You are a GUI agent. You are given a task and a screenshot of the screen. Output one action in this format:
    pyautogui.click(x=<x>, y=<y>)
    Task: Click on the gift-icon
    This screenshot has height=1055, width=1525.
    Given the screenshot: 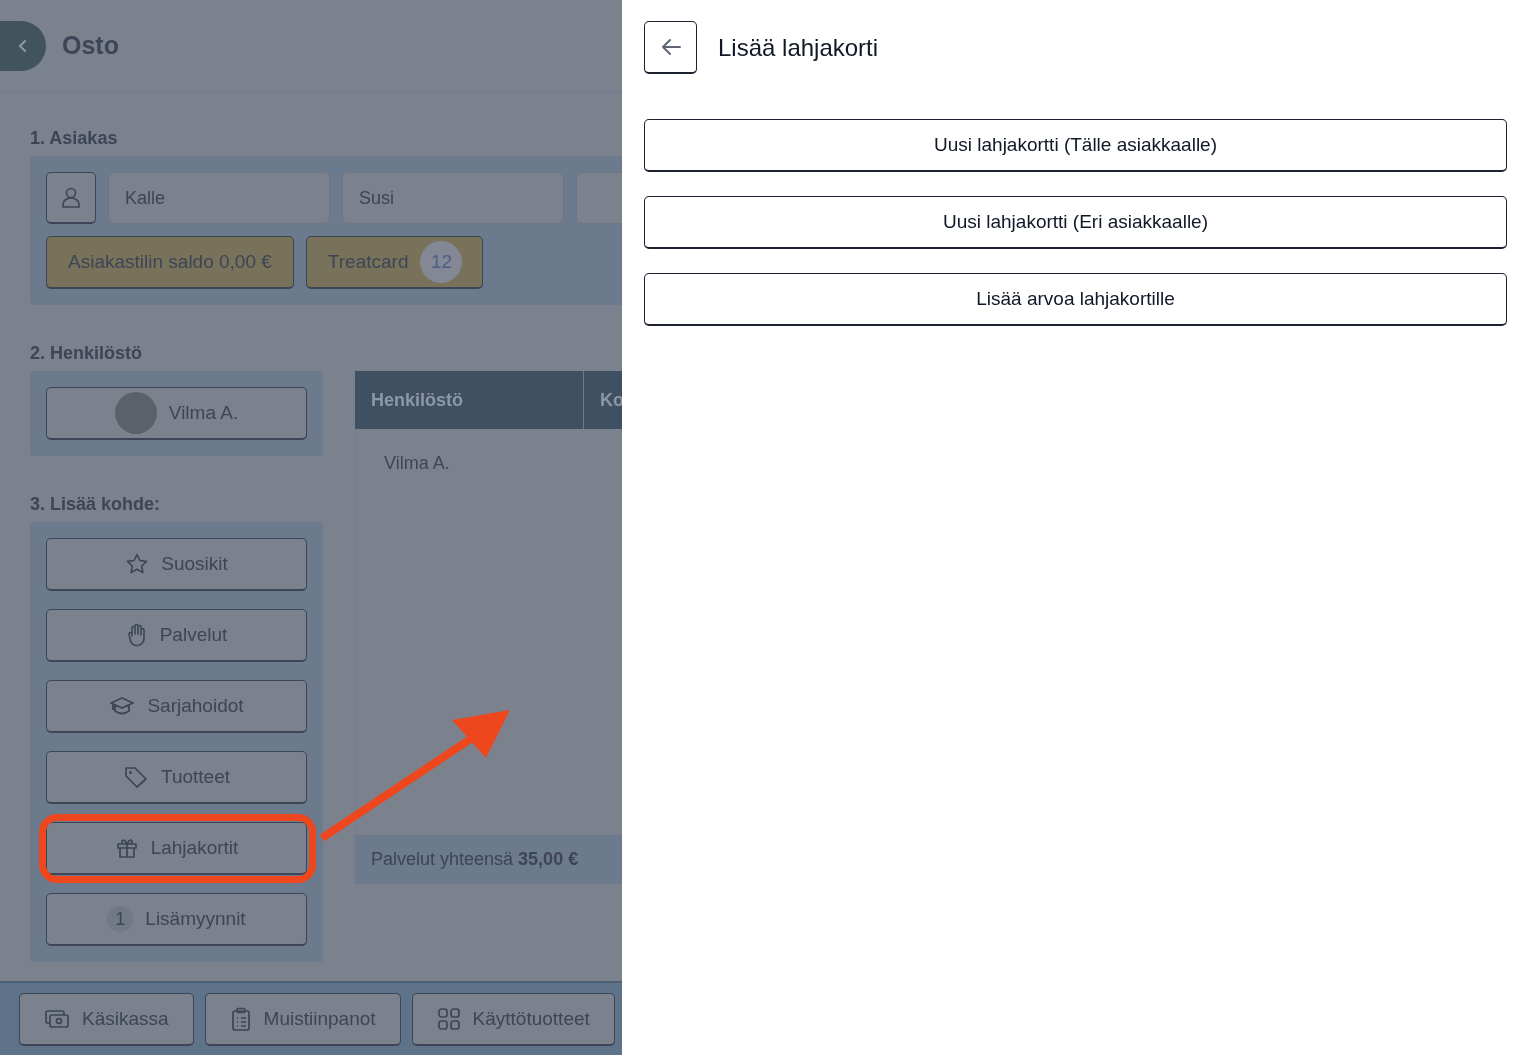 What is the action you would take?
    pyautogui.click(x=126, y=848)
    